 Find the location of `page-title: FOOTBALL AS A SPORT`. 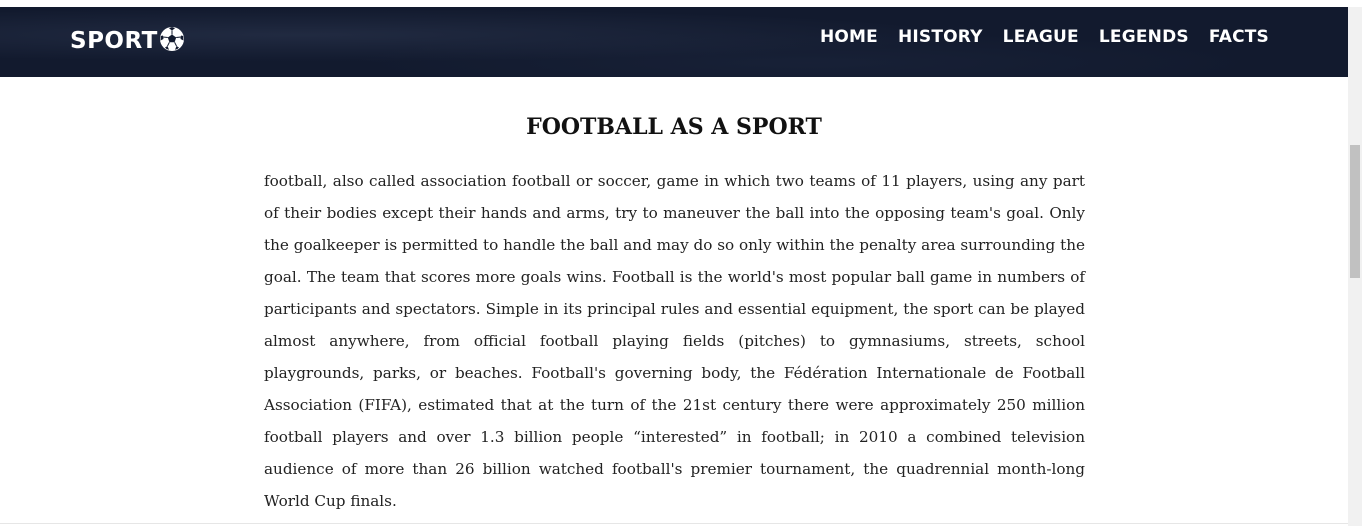

page-title: FOOTBALL AS A SPORT is located at coordinates (674, 127).